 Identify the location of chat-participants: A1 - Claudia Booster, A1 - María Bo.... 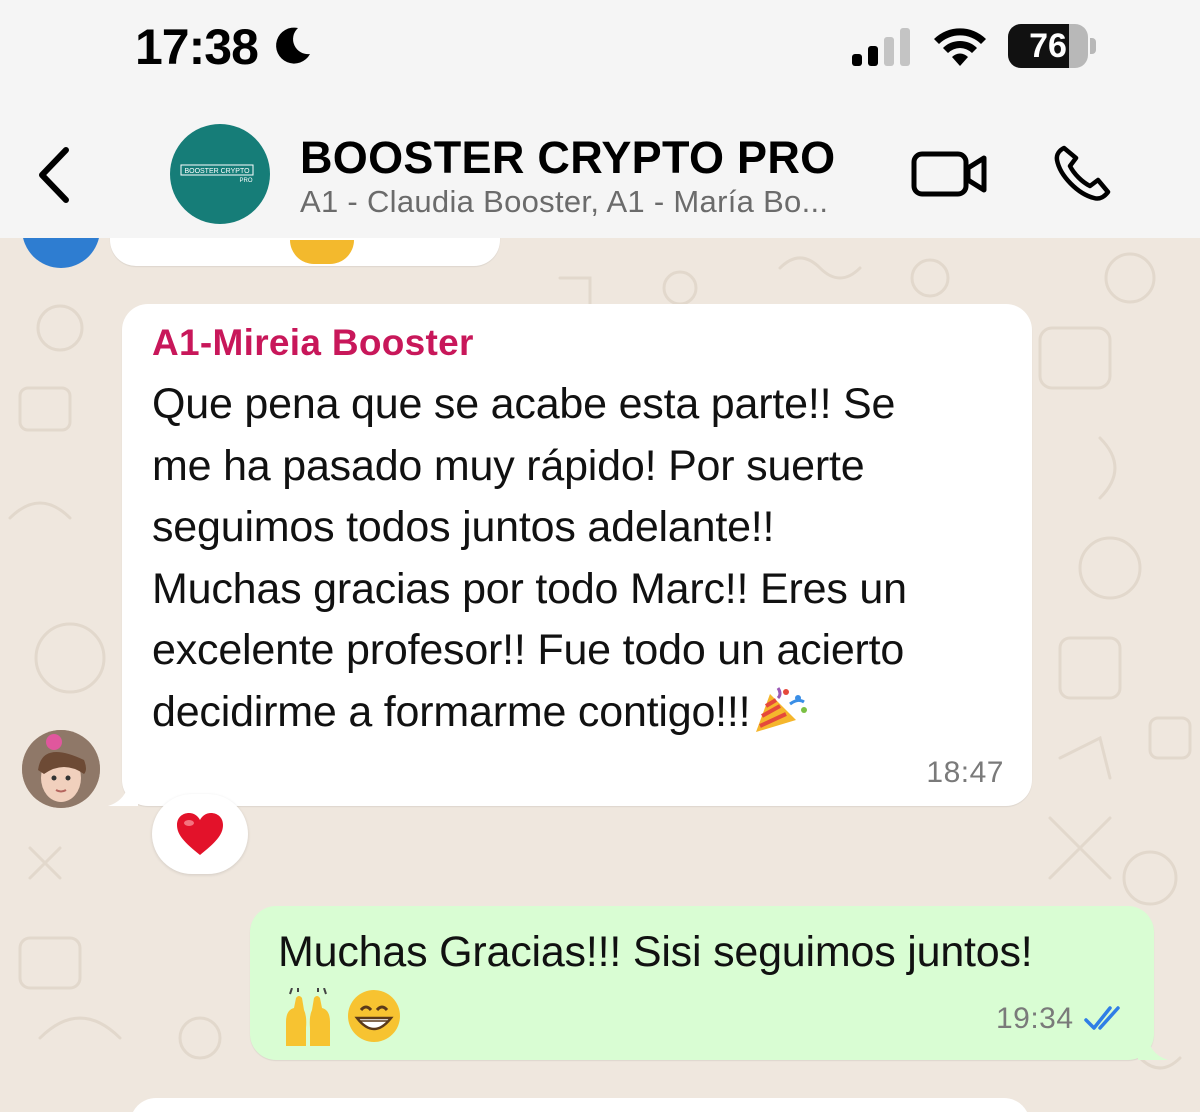
(564, 202).